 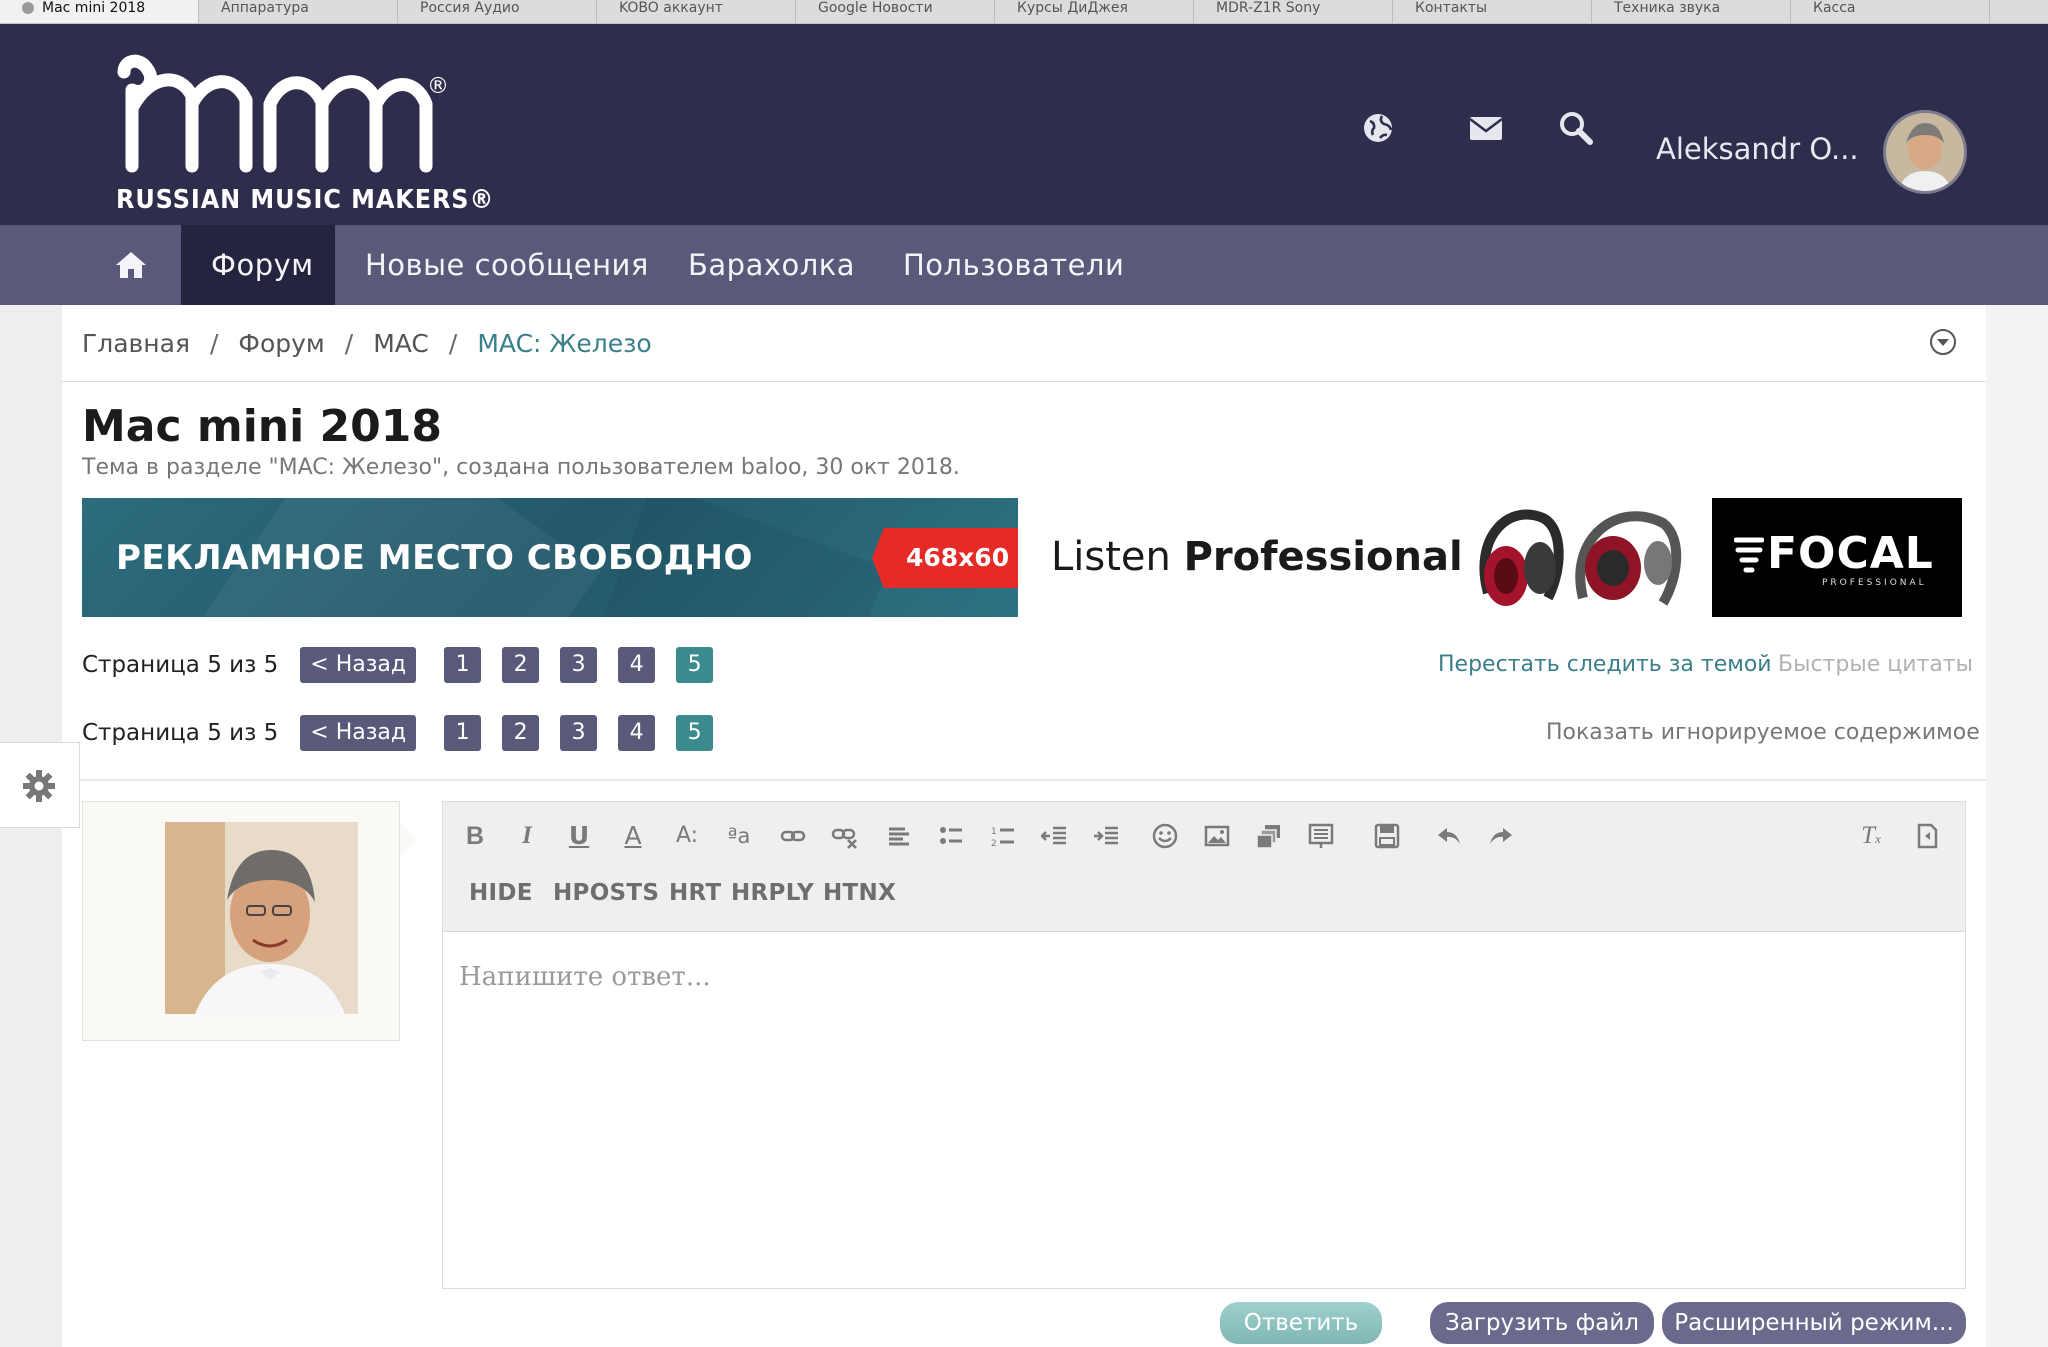 What do you see at coordinates (275, 113) in the screenshot?
I see `logo-mark` at bounding box center [275, 113].